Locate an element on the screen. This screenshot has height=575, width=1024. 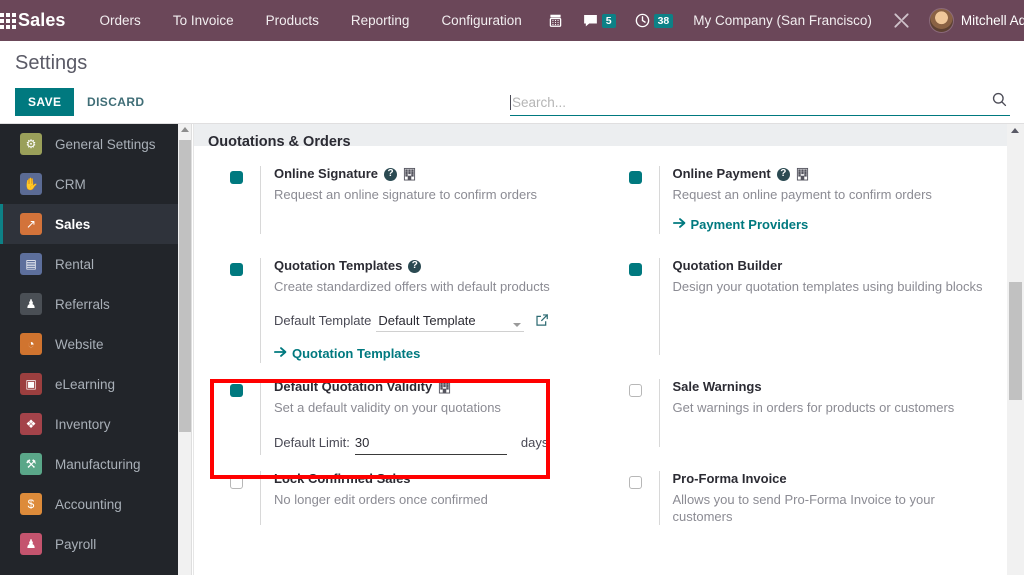
sidebar-item-referrals: ♟ Referrals is located at coordinates (89, 304).